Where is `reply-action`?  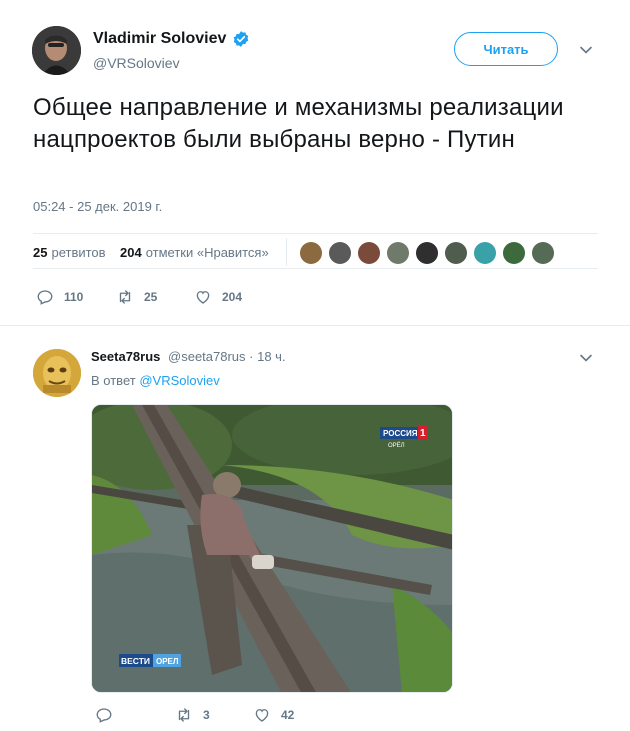 reply-action is located at coordinates (109, 715).